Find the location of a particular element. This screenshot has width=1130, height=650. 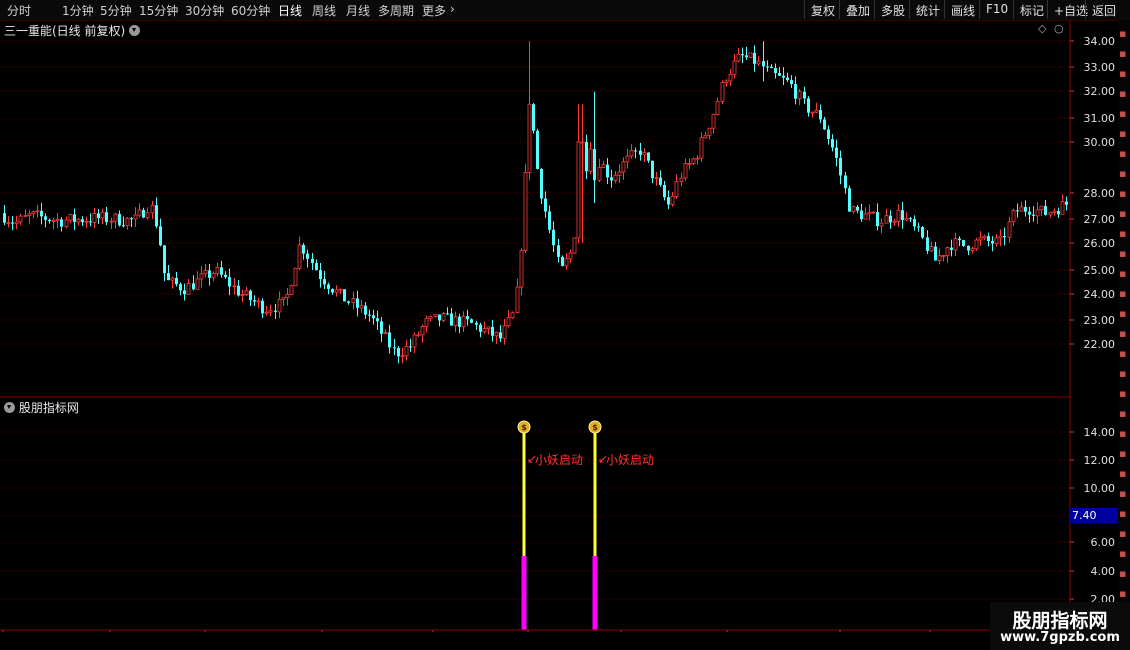

price-axis-label: 30.00 is located at coordinates (1100, 142).